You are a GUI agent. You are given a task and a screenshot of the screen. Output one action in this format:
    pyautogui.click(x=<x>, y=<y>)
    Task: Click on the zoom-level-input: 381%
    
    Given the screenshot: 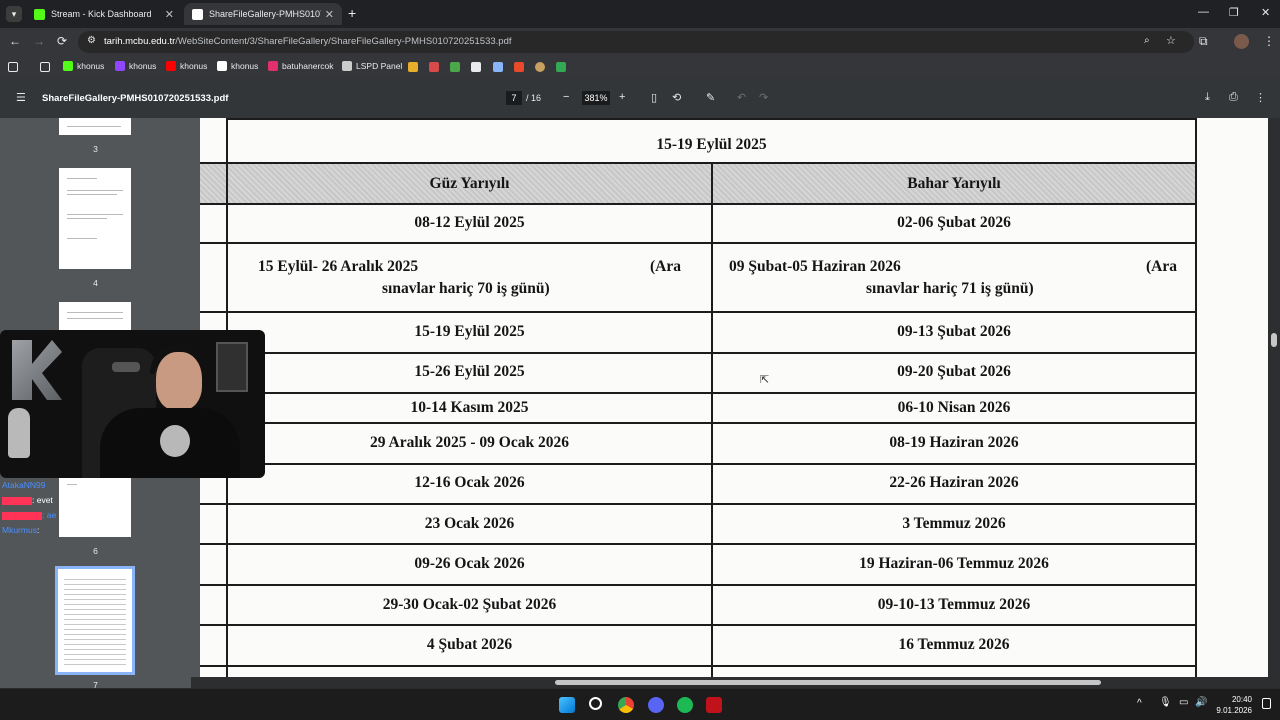 What is the action you would take?
    pyautogui.click(x=596, y=98)
    